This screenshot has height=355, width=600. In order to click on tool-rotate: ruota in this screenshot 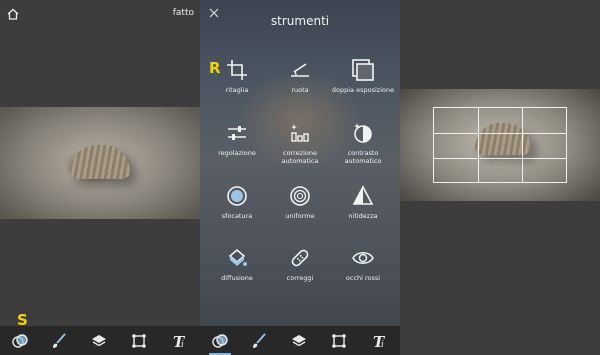, I will do `click(300, 76)`.